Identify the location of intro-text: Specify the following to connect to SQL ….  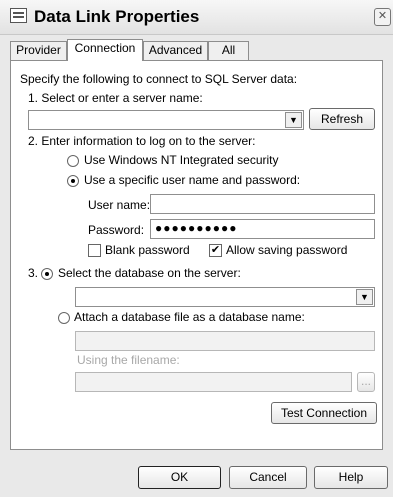
(159, 79).